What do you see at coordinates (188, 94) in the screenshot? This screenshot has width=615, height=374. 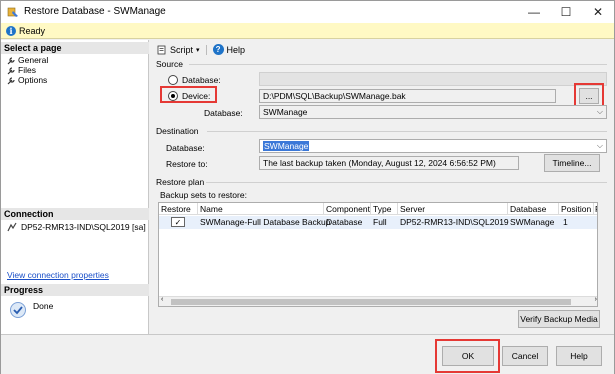 I see `device-highlight-box` at bounding box center [188, 94].